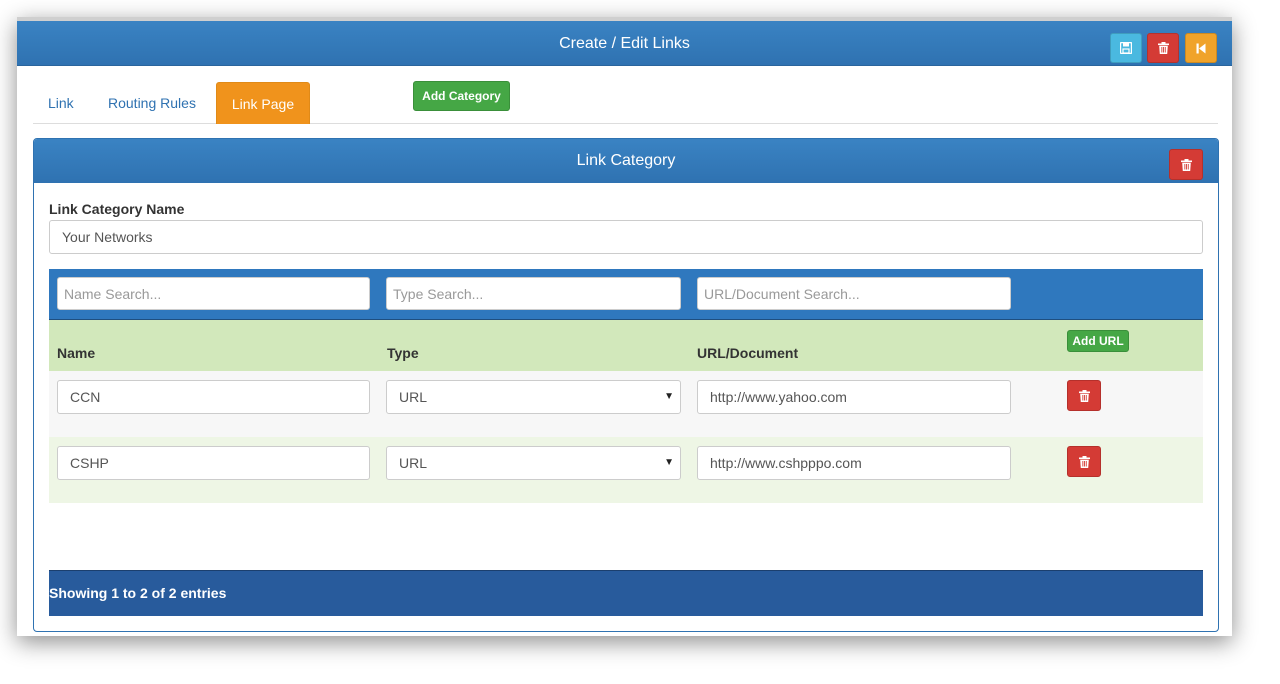 Image resolution: width=1280 pixels, height=684 pixels. I want to click on floppy-disk-icon, so click(1126, 48).